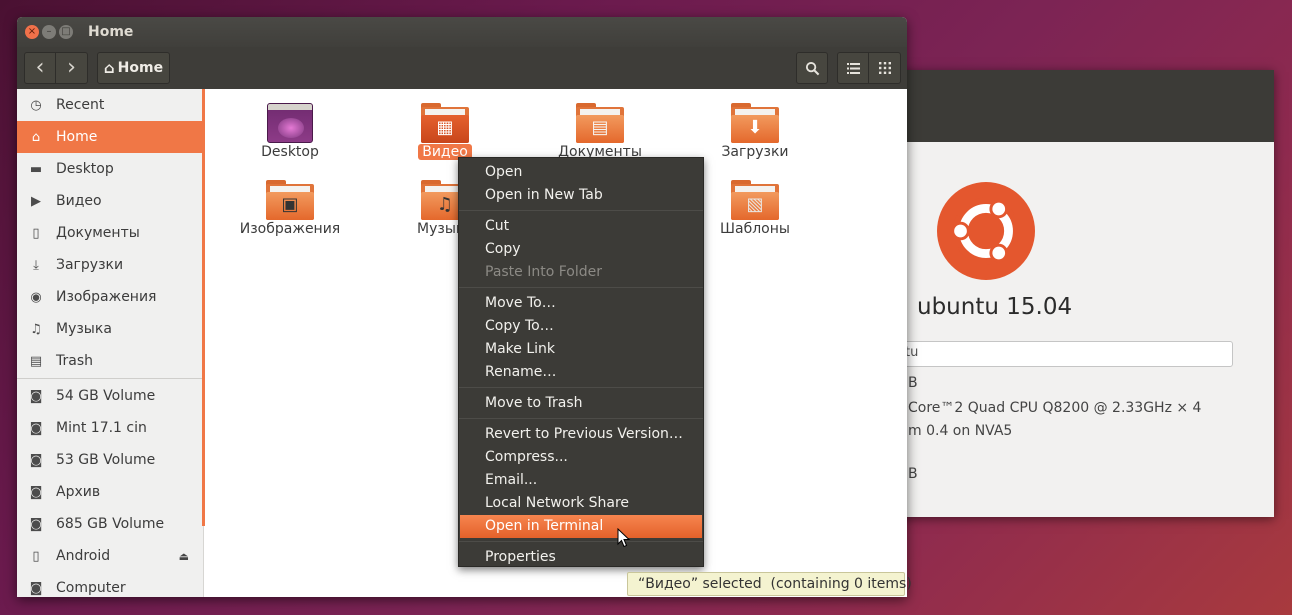  I want to click on about-disk: B, so click(913, 474).